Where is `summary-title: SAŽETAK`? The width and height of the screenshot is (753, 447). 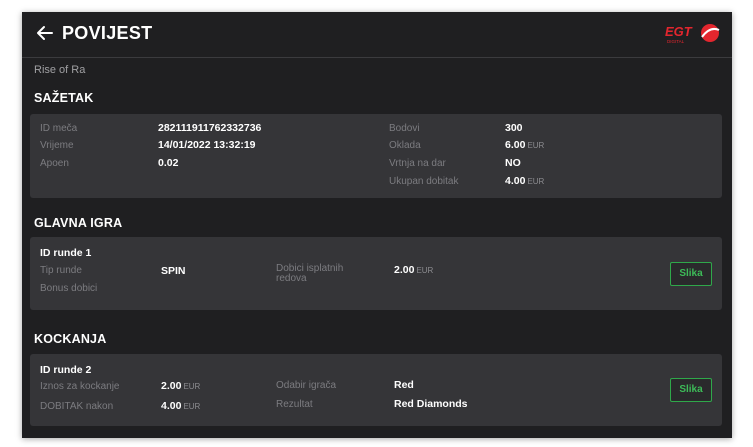 summary-title: SAŽETAK is located at coordinates (64, 98).